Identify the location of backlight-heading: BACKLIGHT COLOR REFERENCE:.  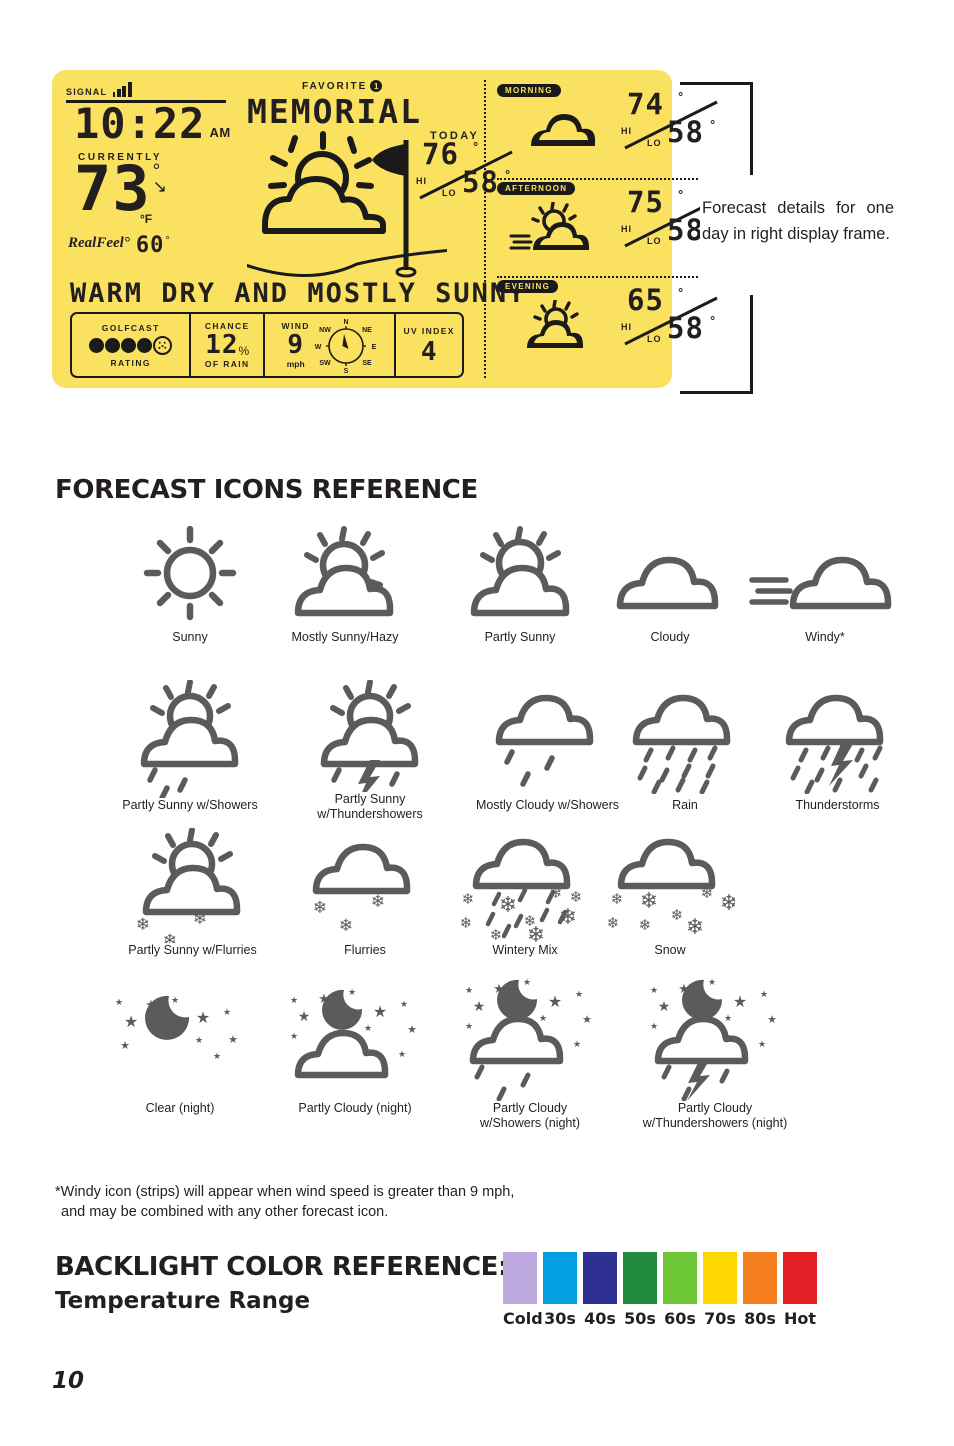
(281, 1267).